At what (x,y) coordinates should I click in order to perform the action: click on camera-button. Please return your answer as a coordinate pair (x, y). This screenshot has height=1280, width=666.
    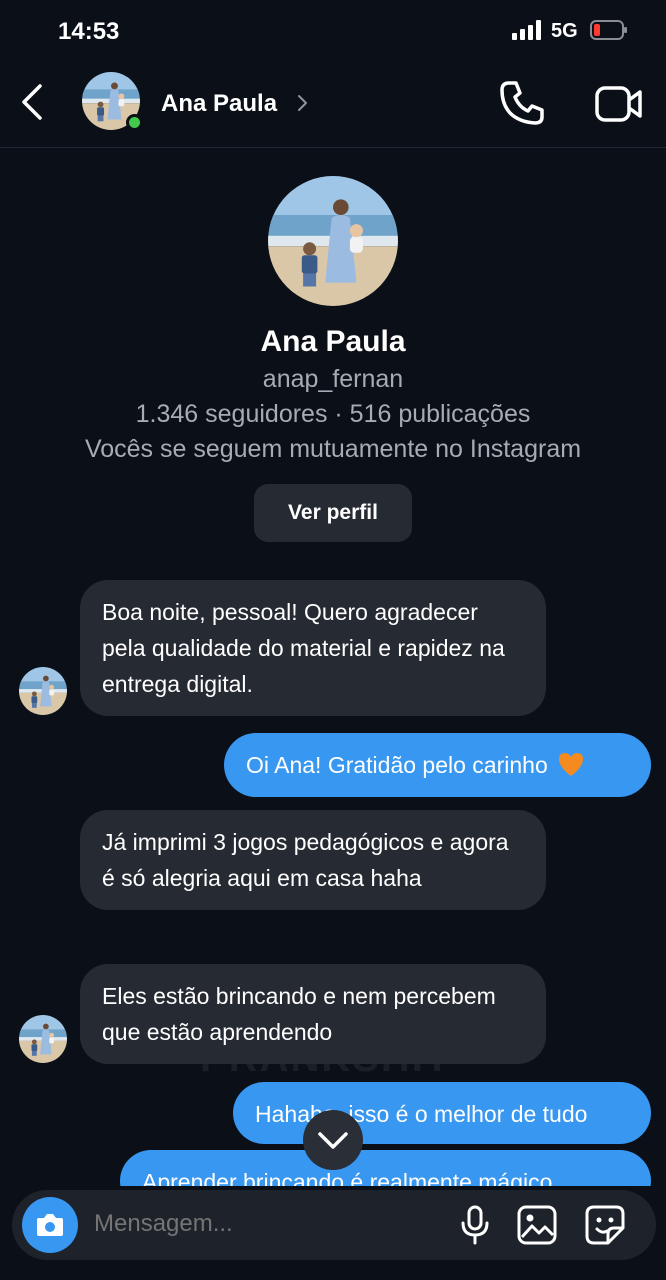
    Looking at the image, I should click on (50, 1225).